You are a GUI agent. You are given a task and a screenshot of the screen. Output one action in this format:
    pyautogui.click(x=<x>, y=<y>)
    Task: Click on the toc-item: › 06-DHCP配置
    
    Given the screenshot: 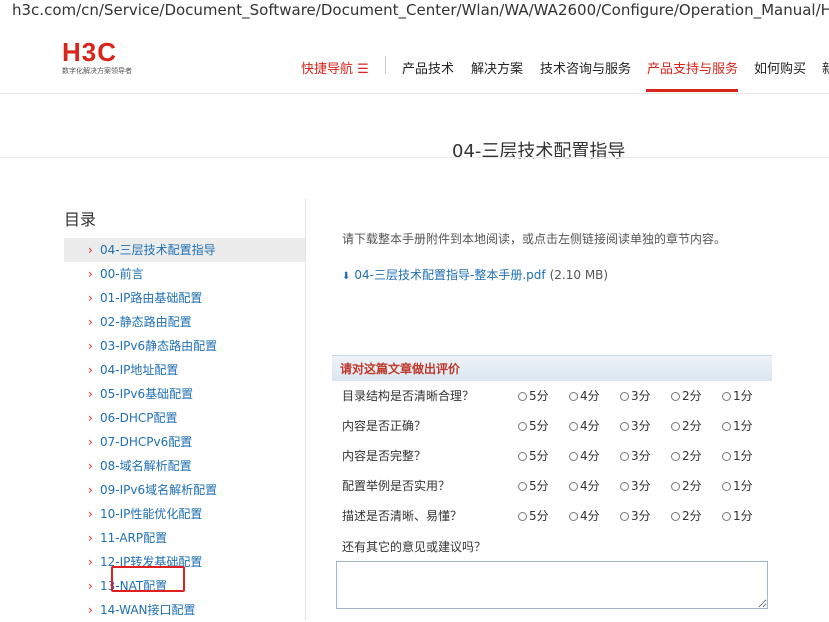 What is the action you would take?
    pyautogui.click(x=185, y=418)
    